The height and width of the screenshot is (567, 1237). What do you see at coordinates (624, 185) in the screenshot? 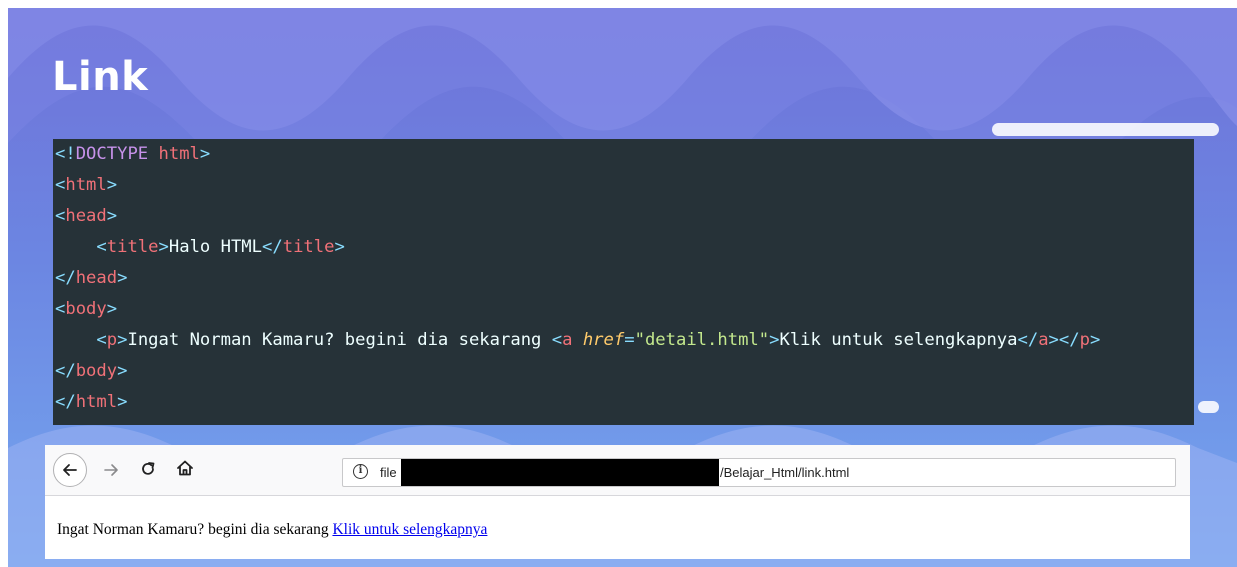
I see `code-line: <html>` at bounding box center [624, 185].